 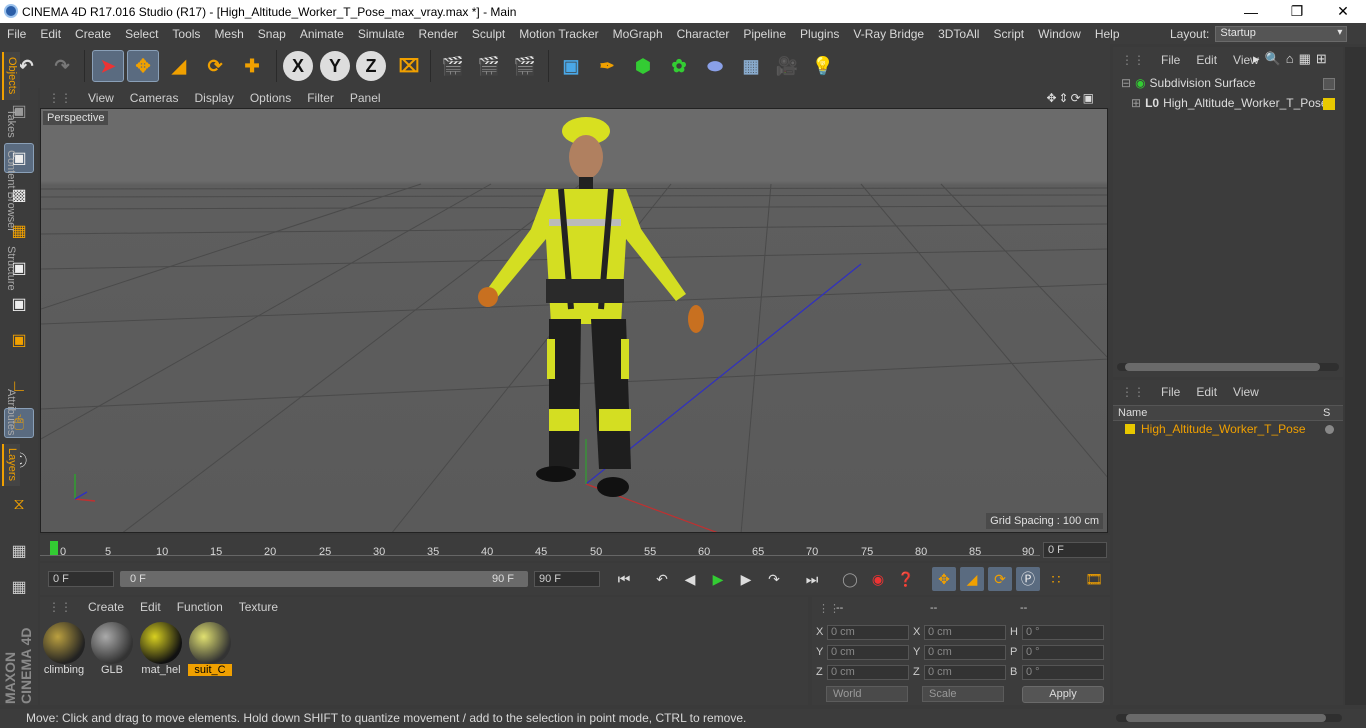 I want to click on previous-key-icon: ↶, so click(x=662, y=579).